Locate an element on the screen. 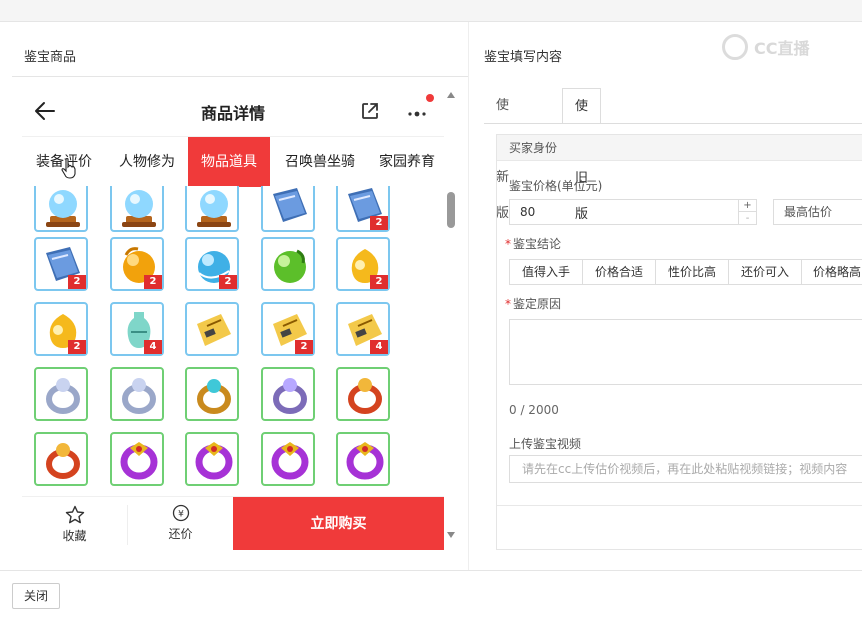 The height and width of the screenshot is (624, 862). close-button: 关闭 is located at coordinates (36, 596).